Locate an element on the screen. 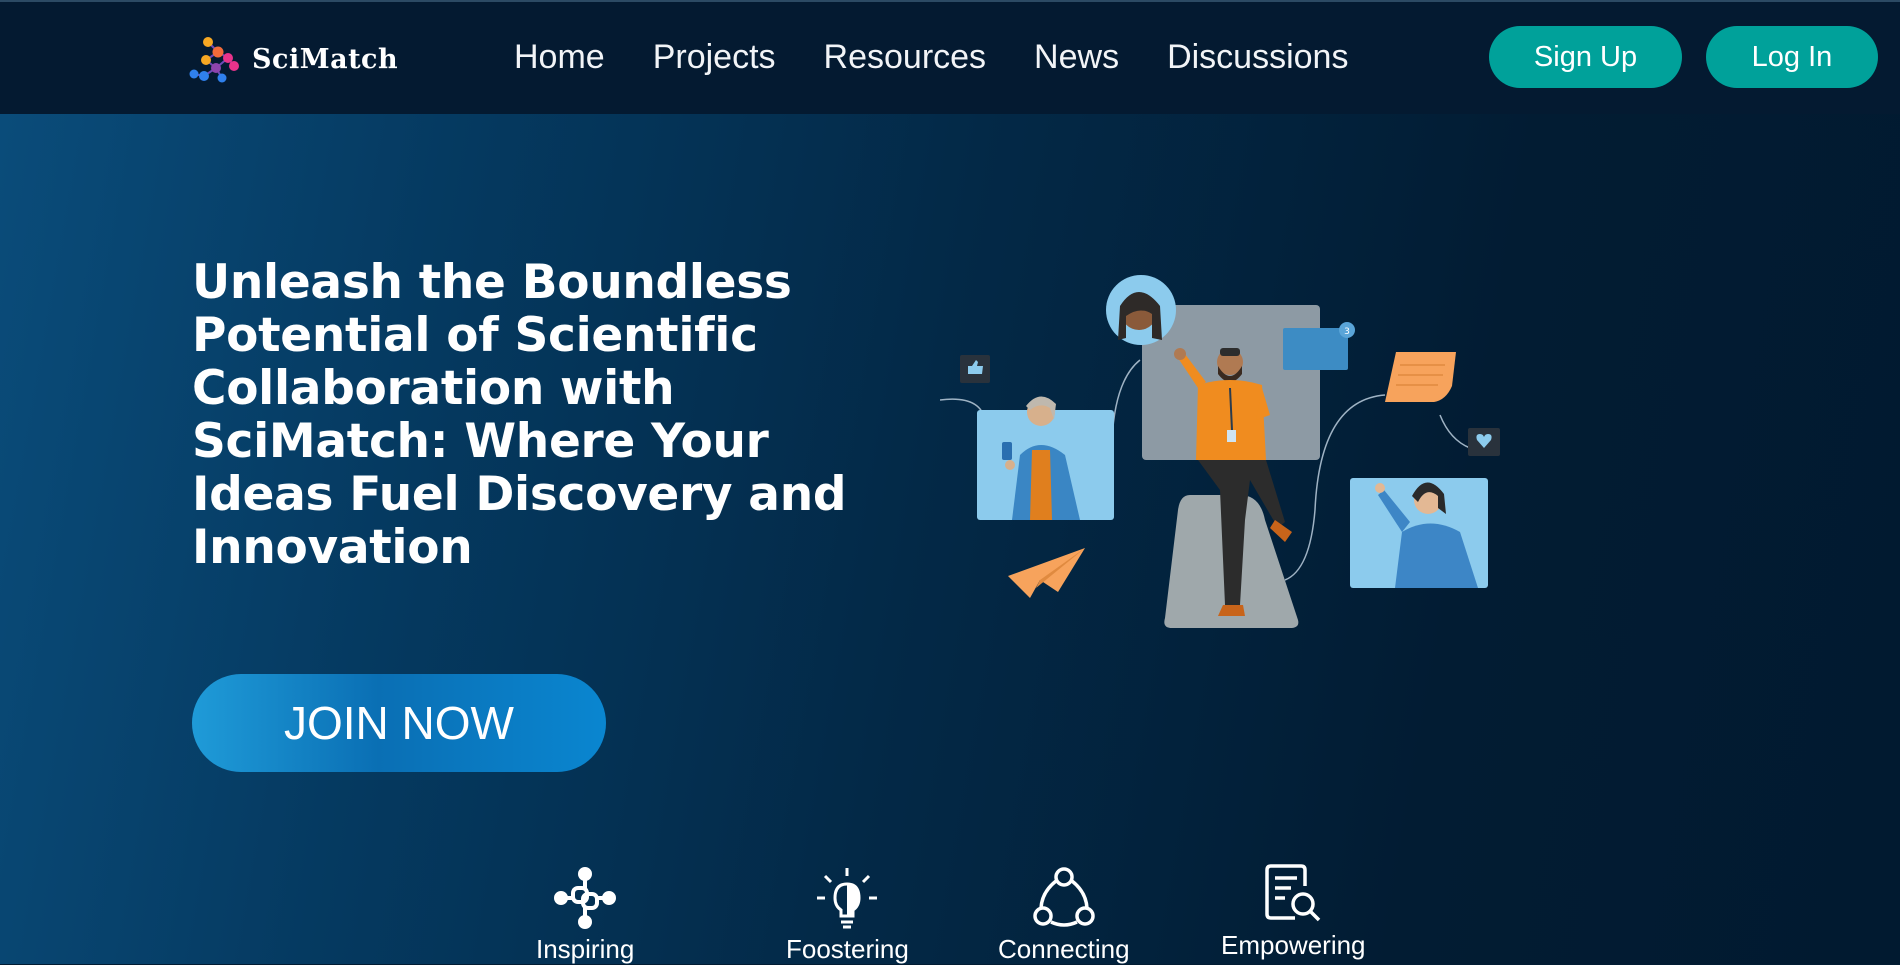 This screenshot has height=965, width=1900. feature-connecting: Connecting is located at coordinates (1064, 915).